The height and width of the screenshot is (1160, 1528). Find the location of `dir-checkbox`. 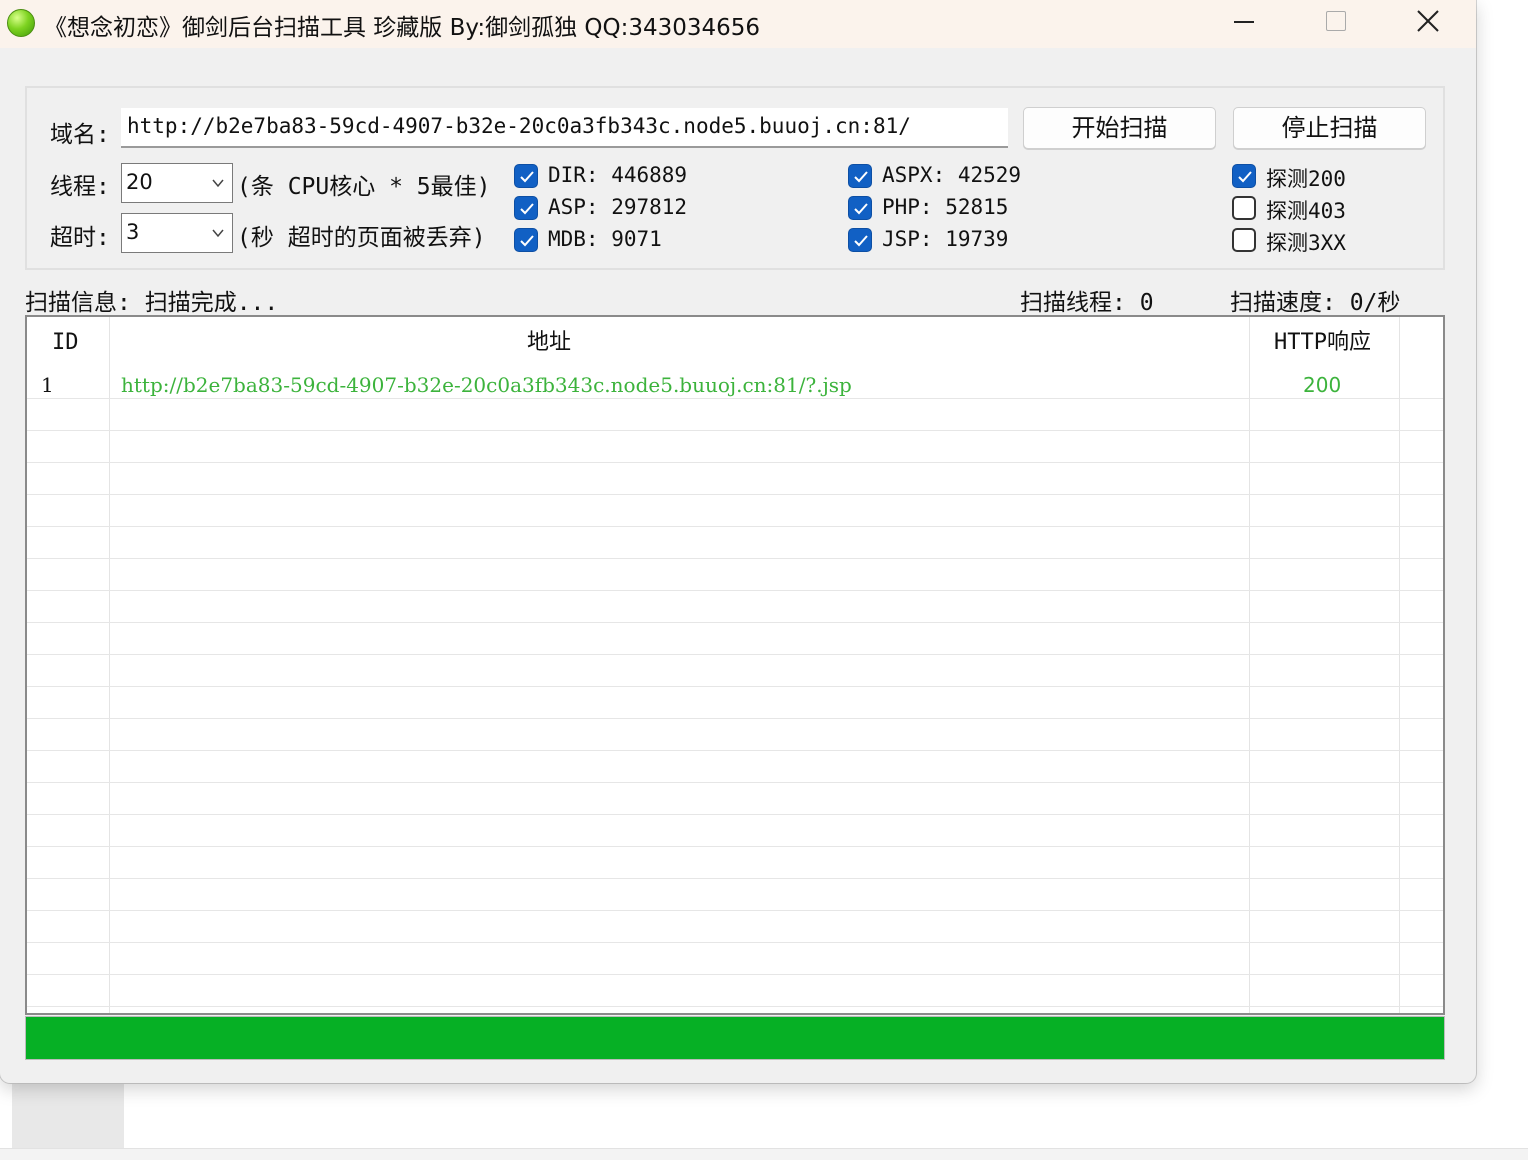

dir-checkbox is located at coordinates (526, 176).